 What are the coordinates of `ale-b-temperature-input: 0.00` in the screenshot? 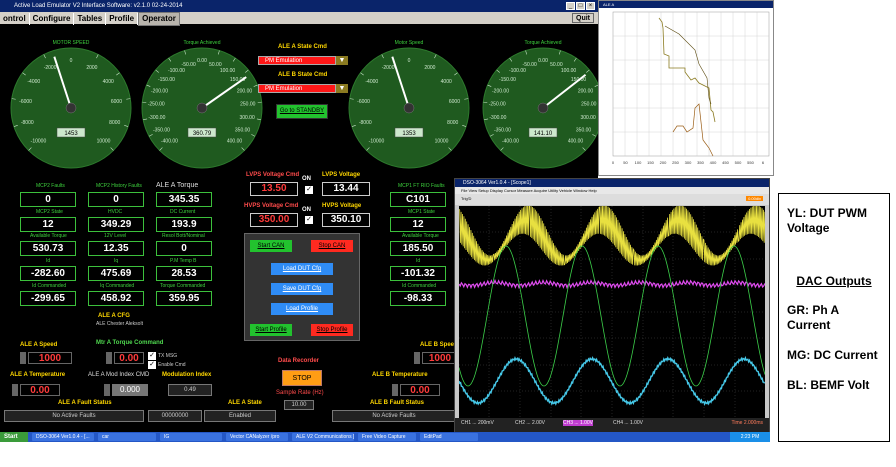 It's located at (420, 390).